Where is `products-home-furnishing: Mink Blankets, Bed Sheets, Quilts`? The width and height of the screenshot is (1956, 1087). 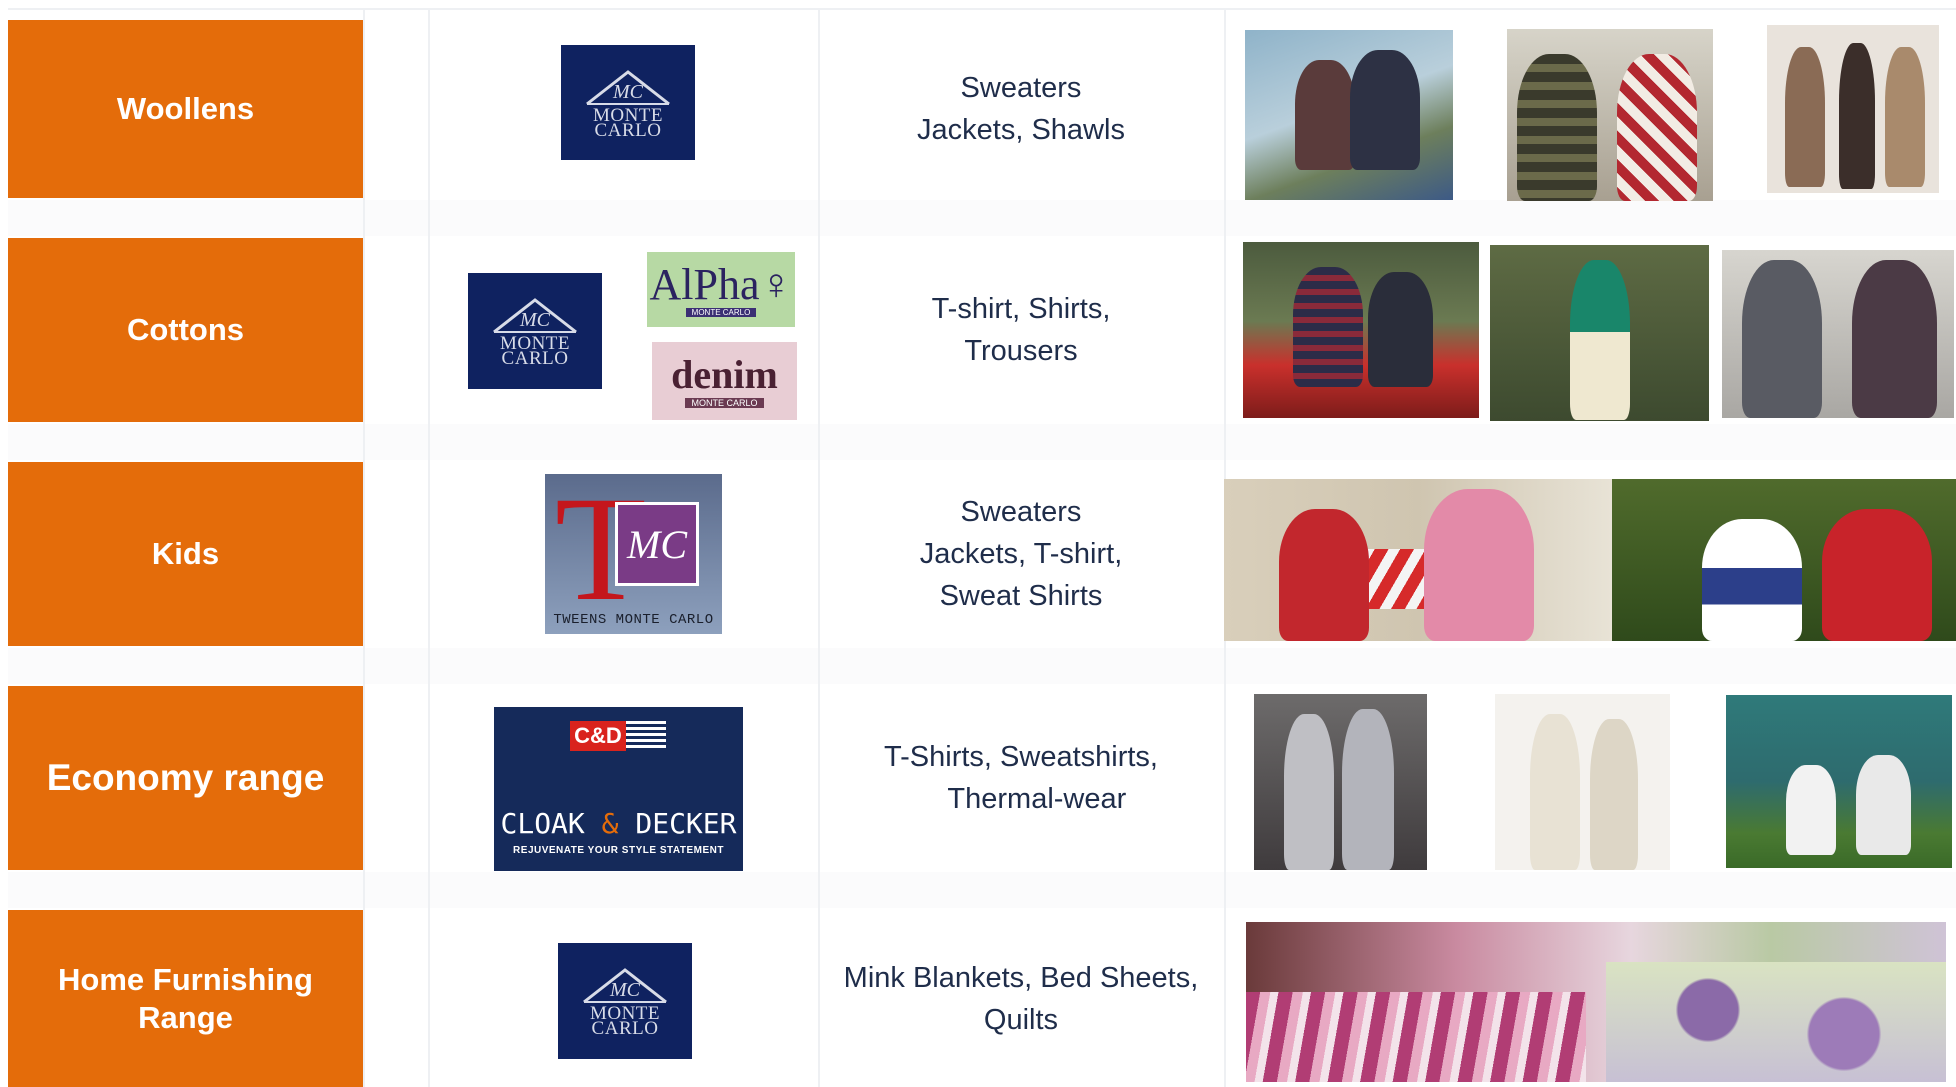
products-home-furnishing: Mink Blankets, Bed Sheets, Quilts is located at coordinates (1021, 998).